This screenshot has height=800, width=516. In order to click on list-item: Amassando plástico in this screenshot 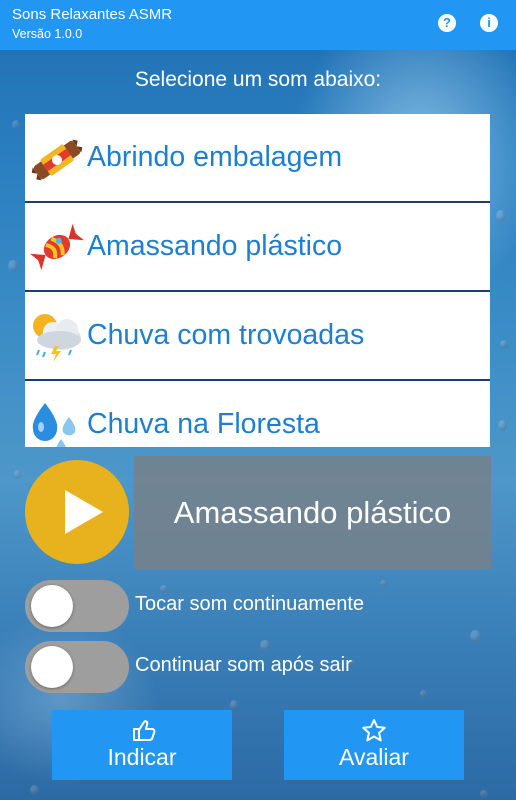, I will do `click(257, 247)`.